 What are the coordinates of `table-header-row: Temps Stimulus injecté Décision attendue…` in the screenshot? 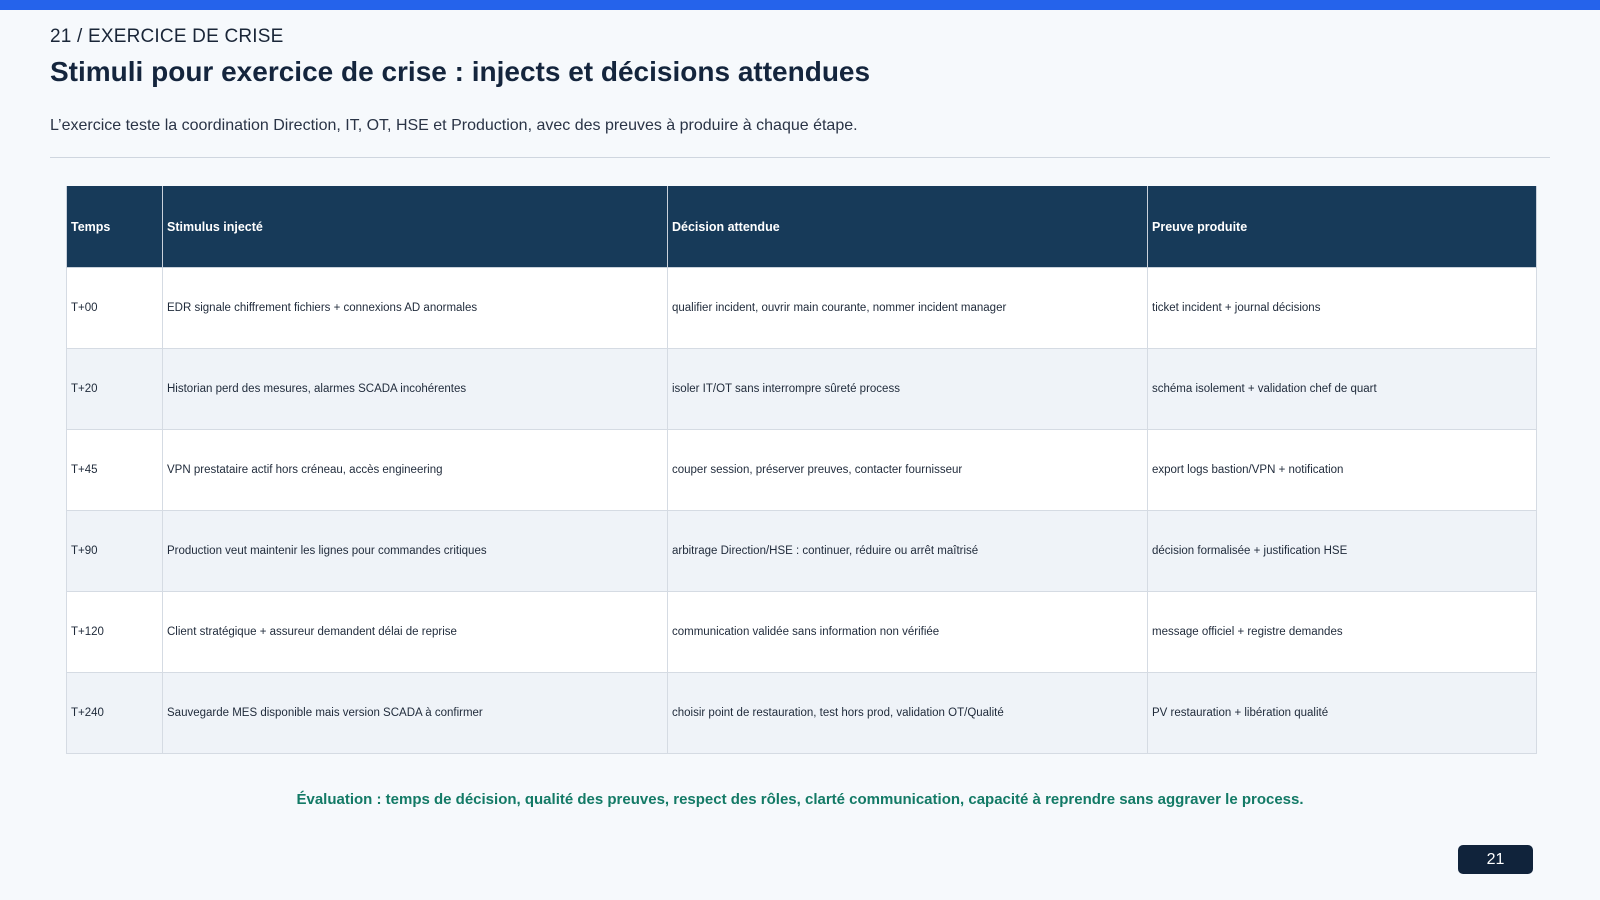 It's located at (801, 227).